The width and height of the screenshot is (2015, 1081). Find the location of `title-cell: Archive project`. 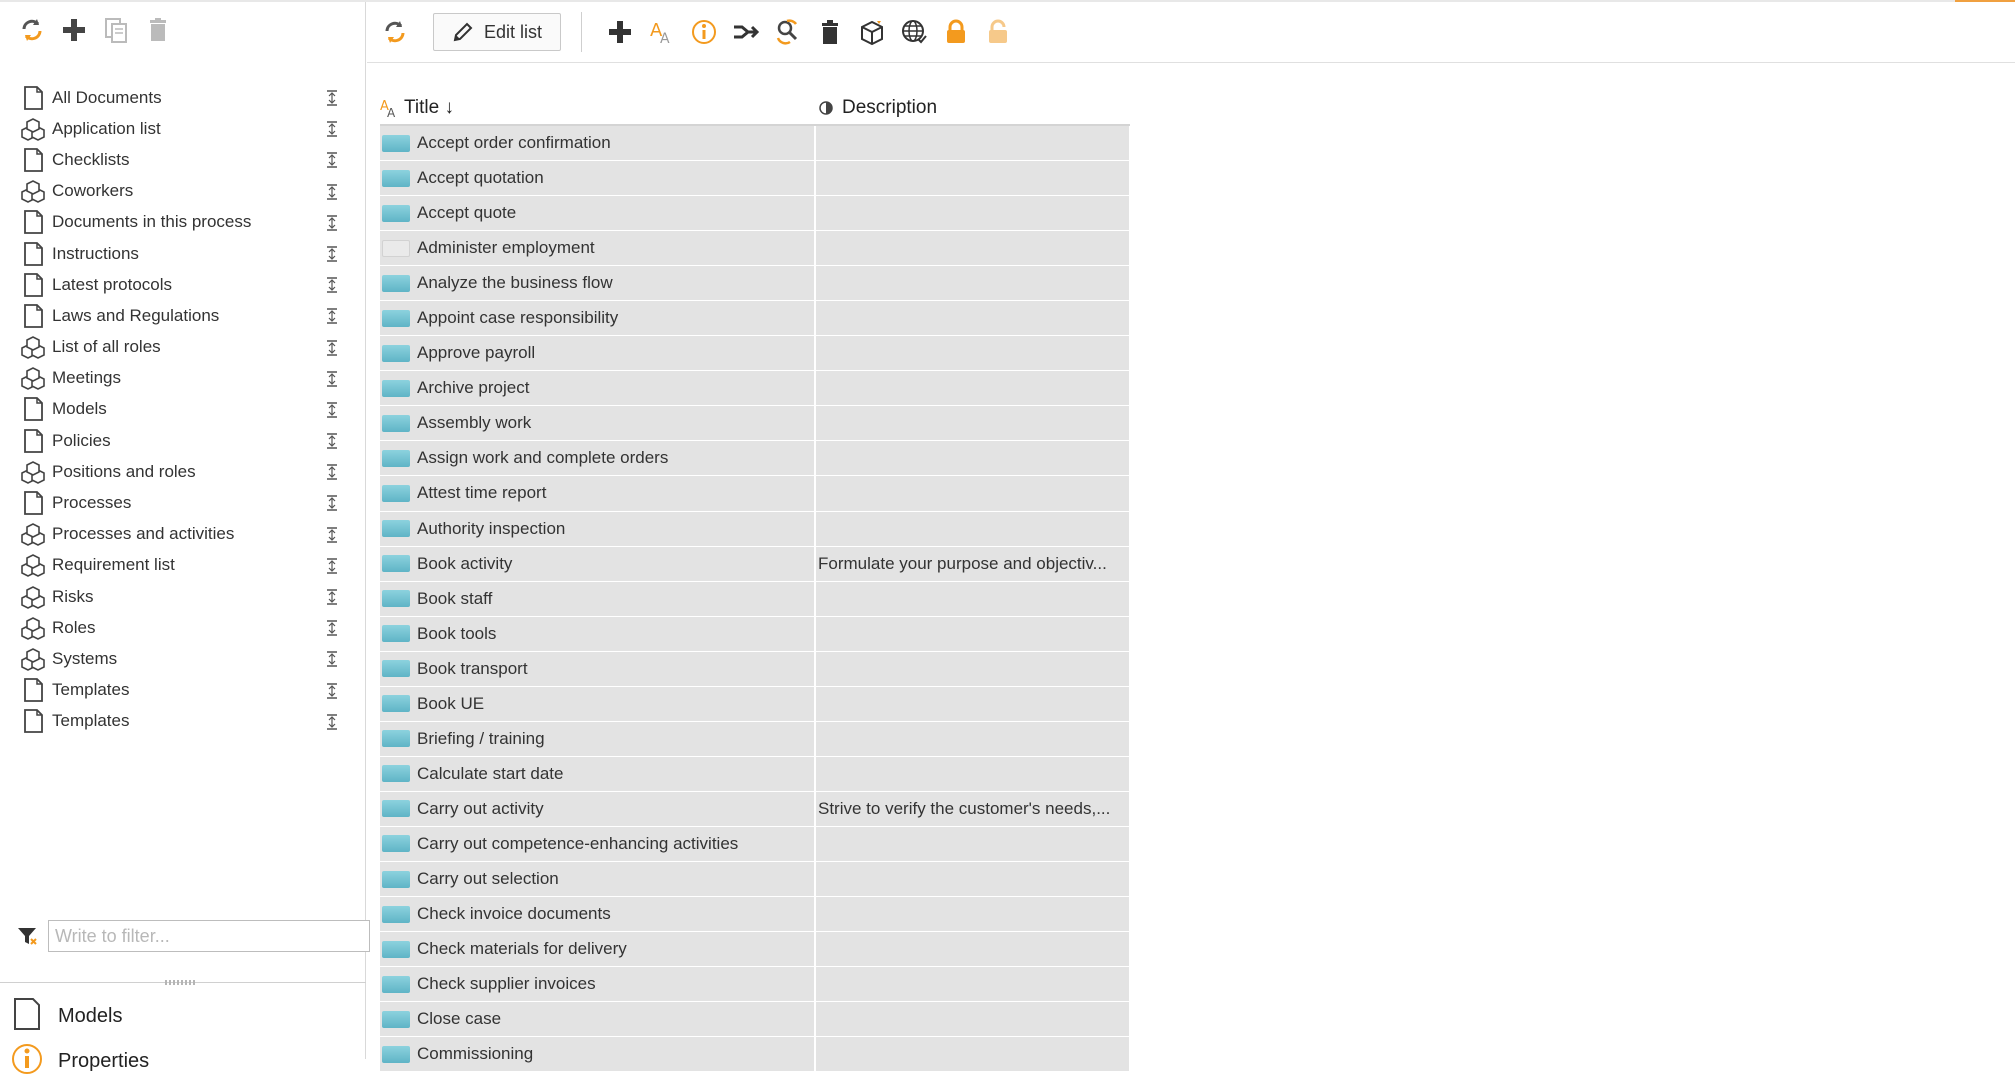

title-cell: Archive project is located at coordinates (598, 389).